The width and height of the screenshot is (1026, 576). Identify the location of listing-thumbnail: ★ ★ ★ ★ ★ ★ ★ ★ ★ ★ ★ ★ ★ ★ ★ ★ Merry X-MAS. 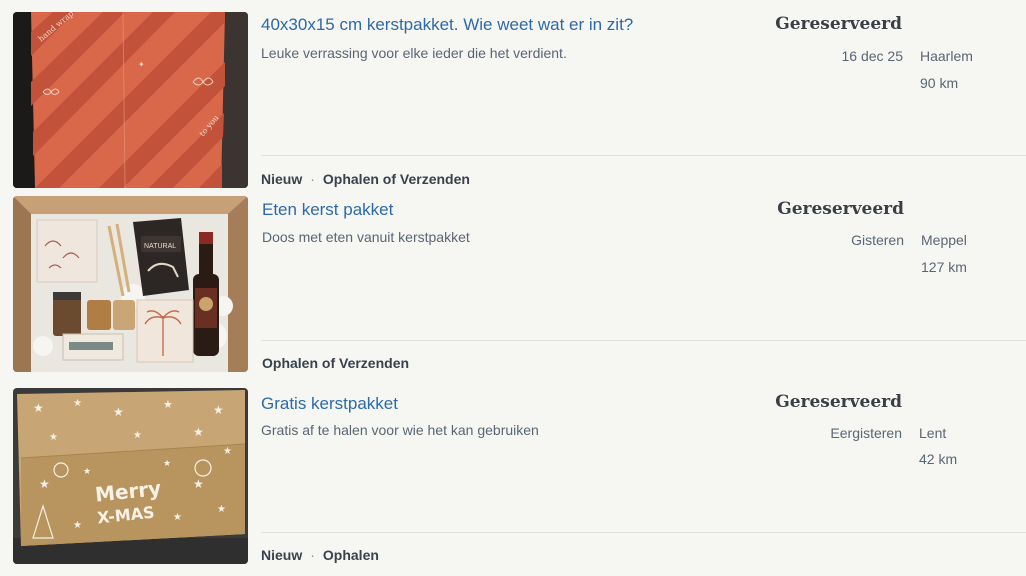
(130, 476).